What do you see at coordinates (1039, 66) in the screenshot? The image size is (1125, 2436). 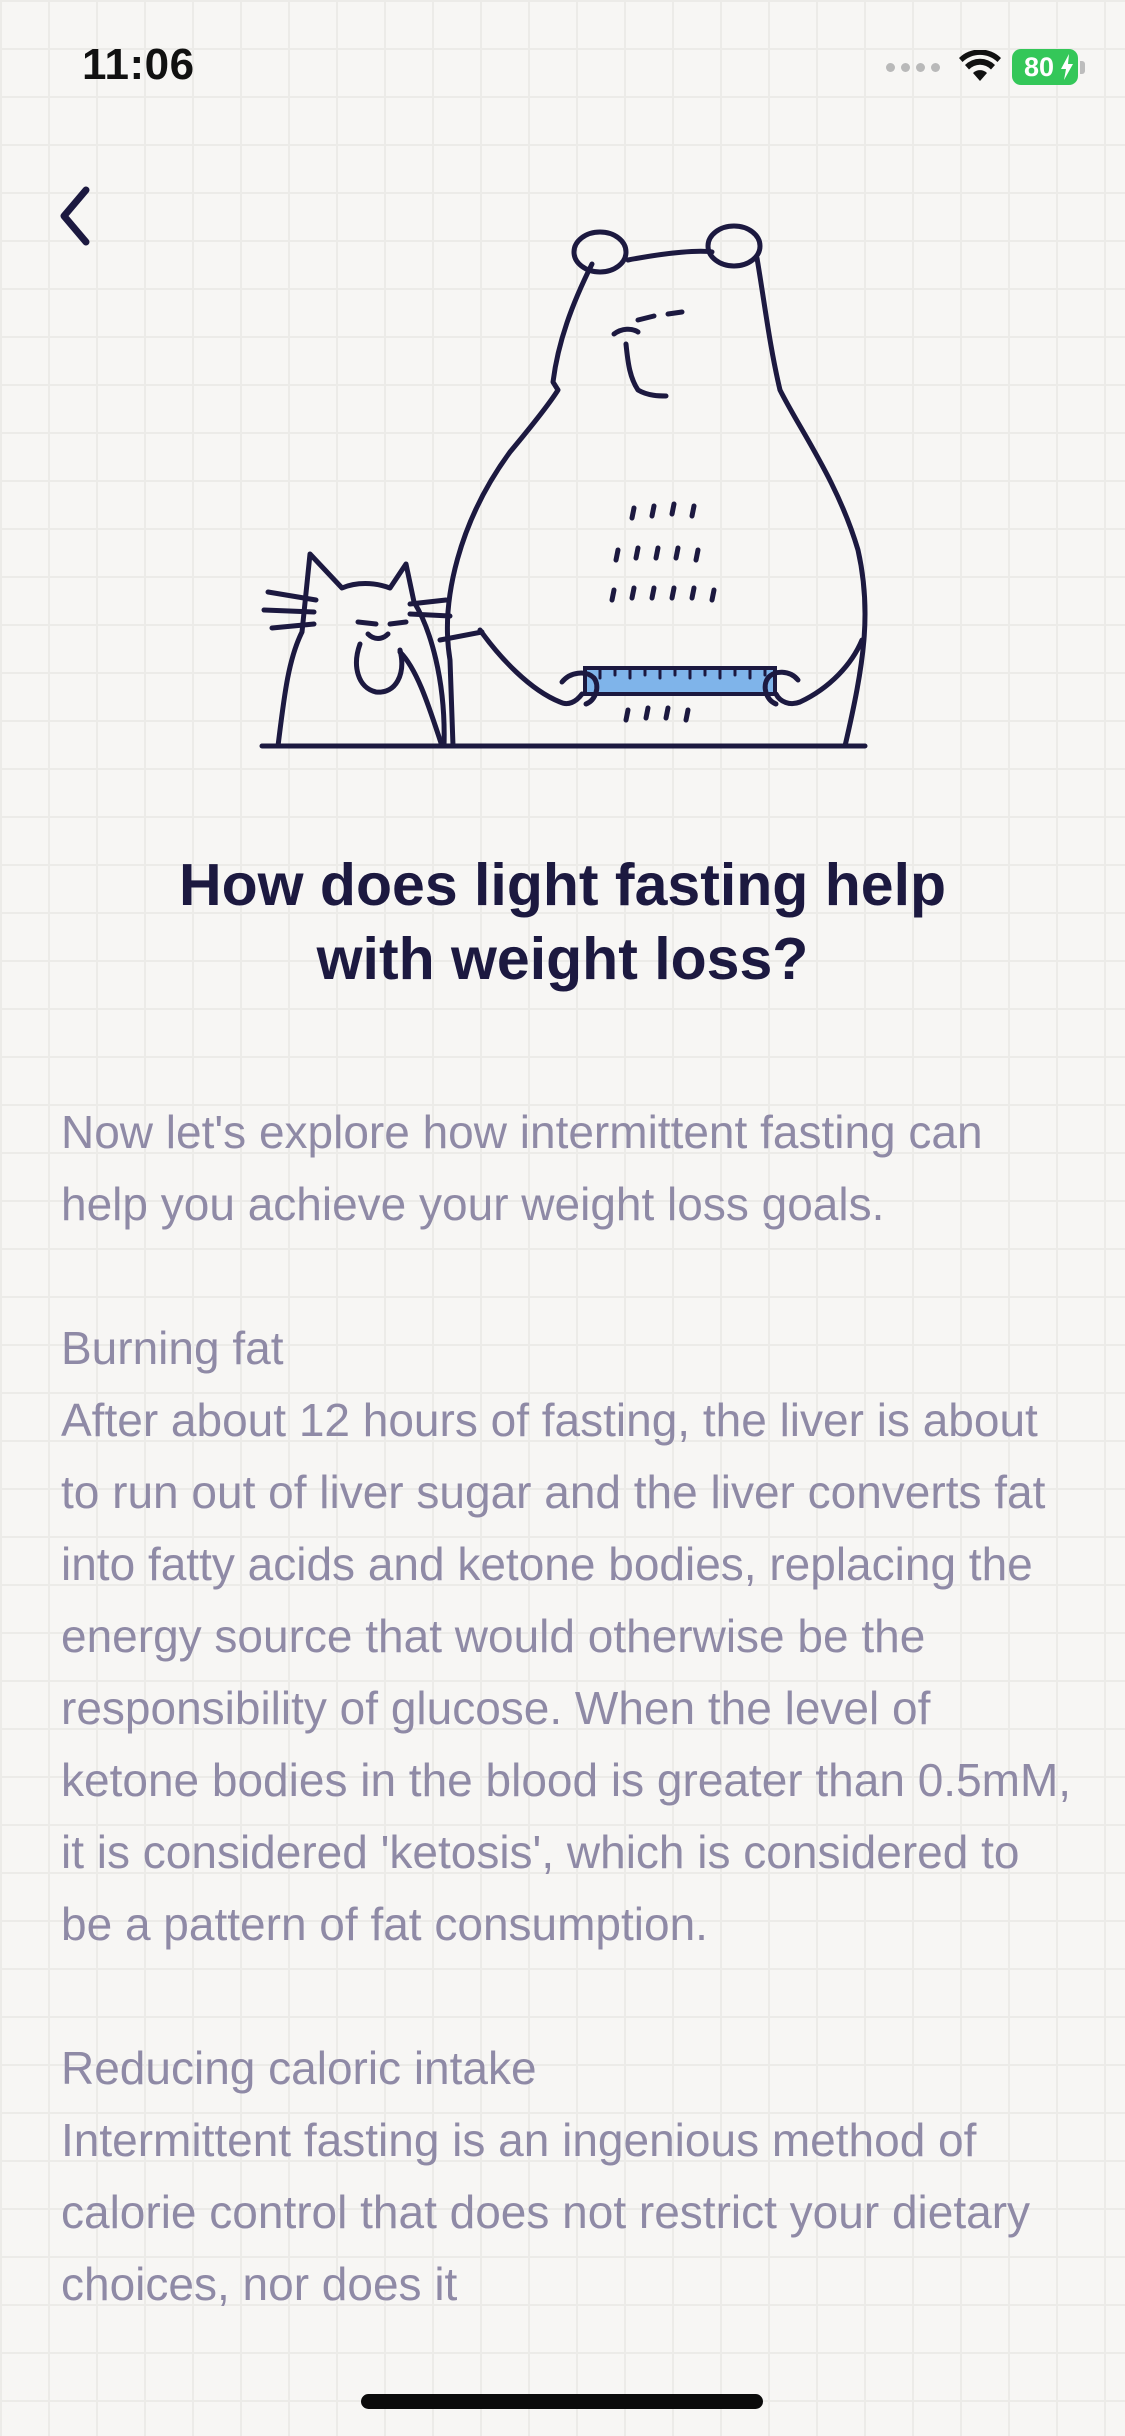 I see `battery-percent: 80` at bounding box center [1039, 66].